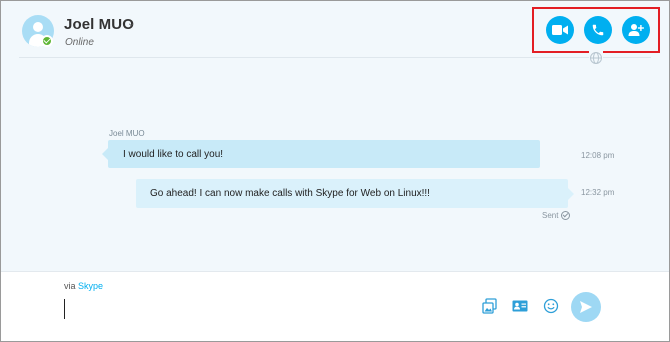 The image size is (670, 342). I want to click on message-text: I would like to call you!, so click(173, 154).